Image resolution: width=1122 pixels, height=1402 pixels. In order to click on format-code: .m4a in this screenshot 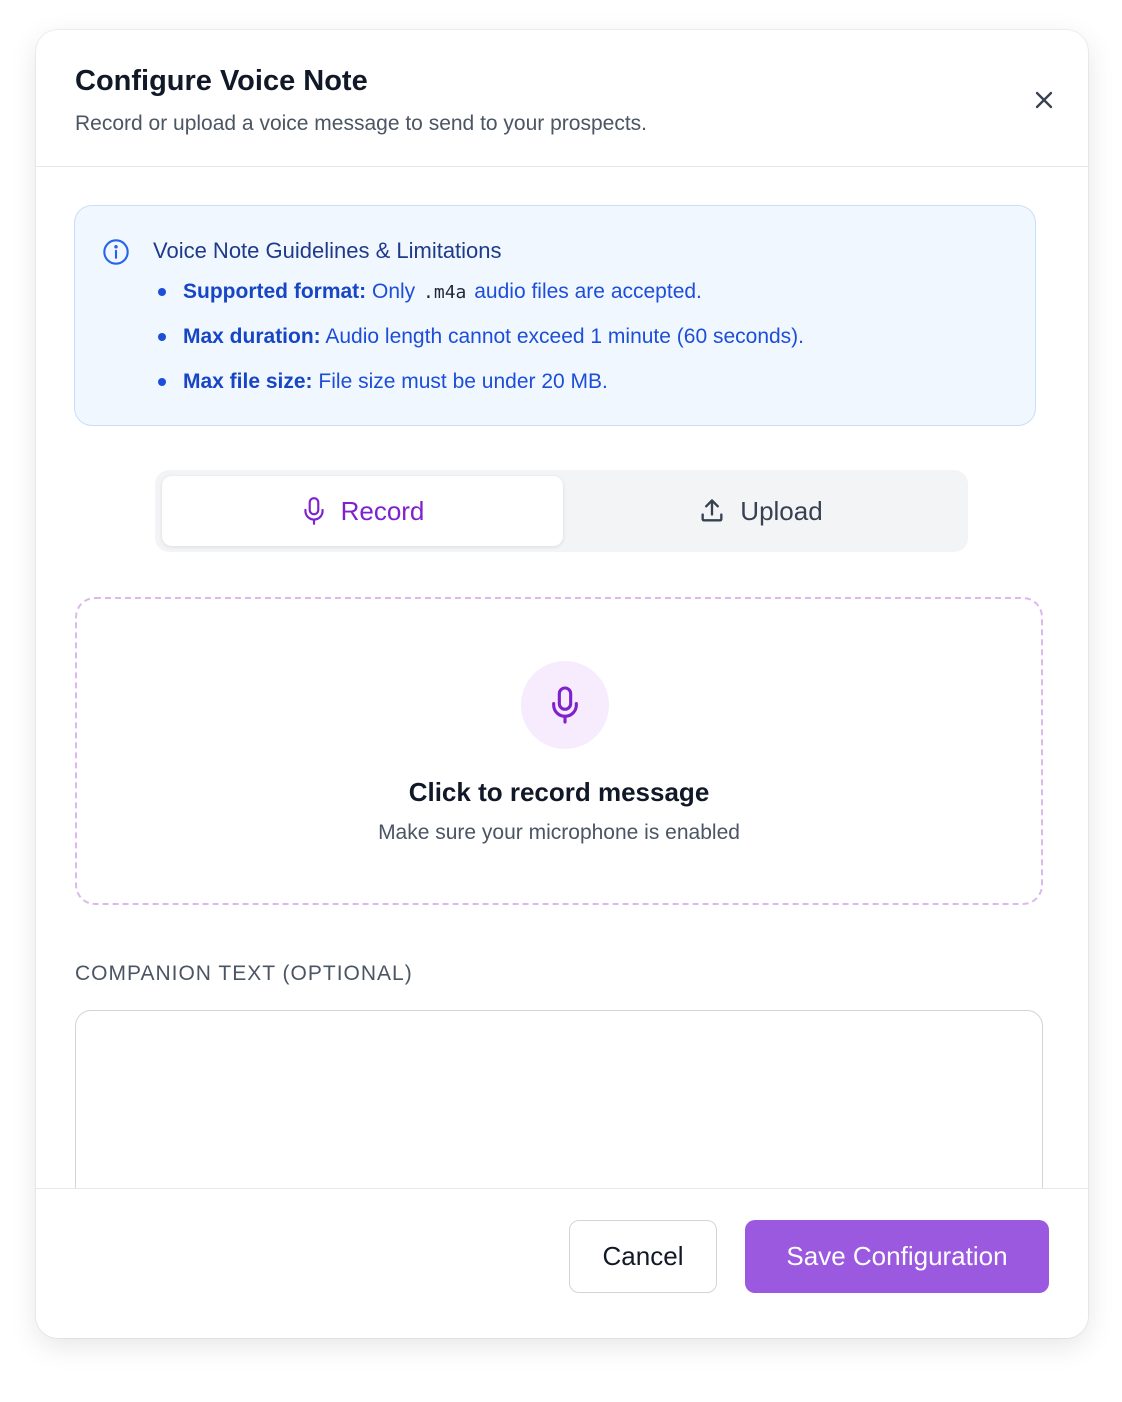, I will do `click(445, 292)`.